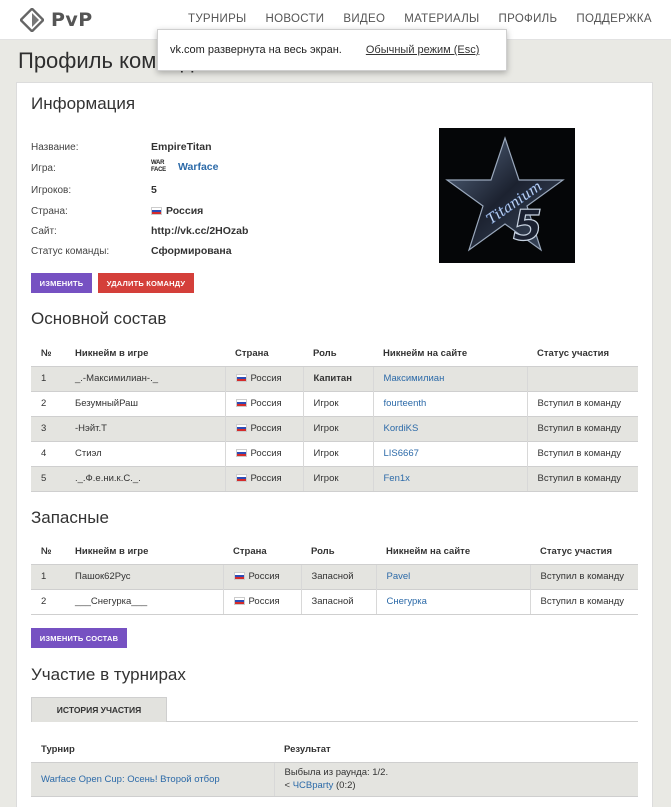 This screenshot has height=807, width=671. I want to click on info-value-players: 5, so click(154, 190).